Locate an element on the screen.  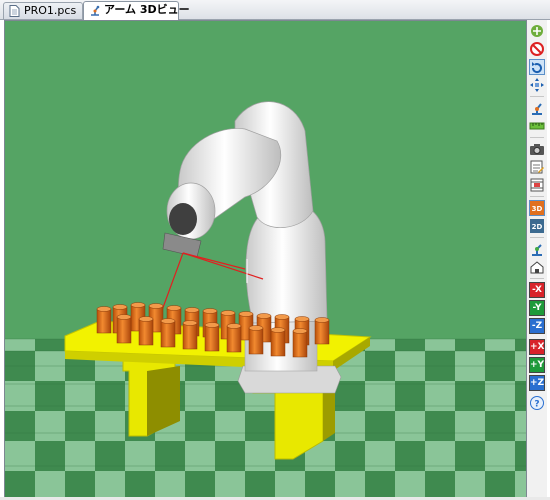
robot-arm-icon is located at coordinates (537, 108).